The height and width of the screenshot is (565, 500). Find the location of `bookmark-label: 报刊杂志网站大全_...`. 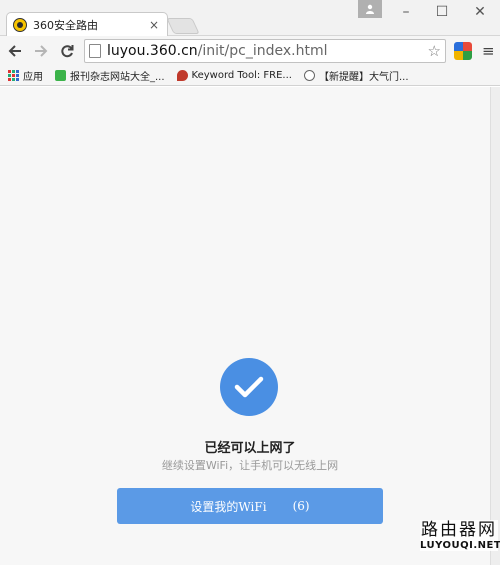

bookmark-label: 报刊杂志网站大全_... is located at coordinates (117, 77).